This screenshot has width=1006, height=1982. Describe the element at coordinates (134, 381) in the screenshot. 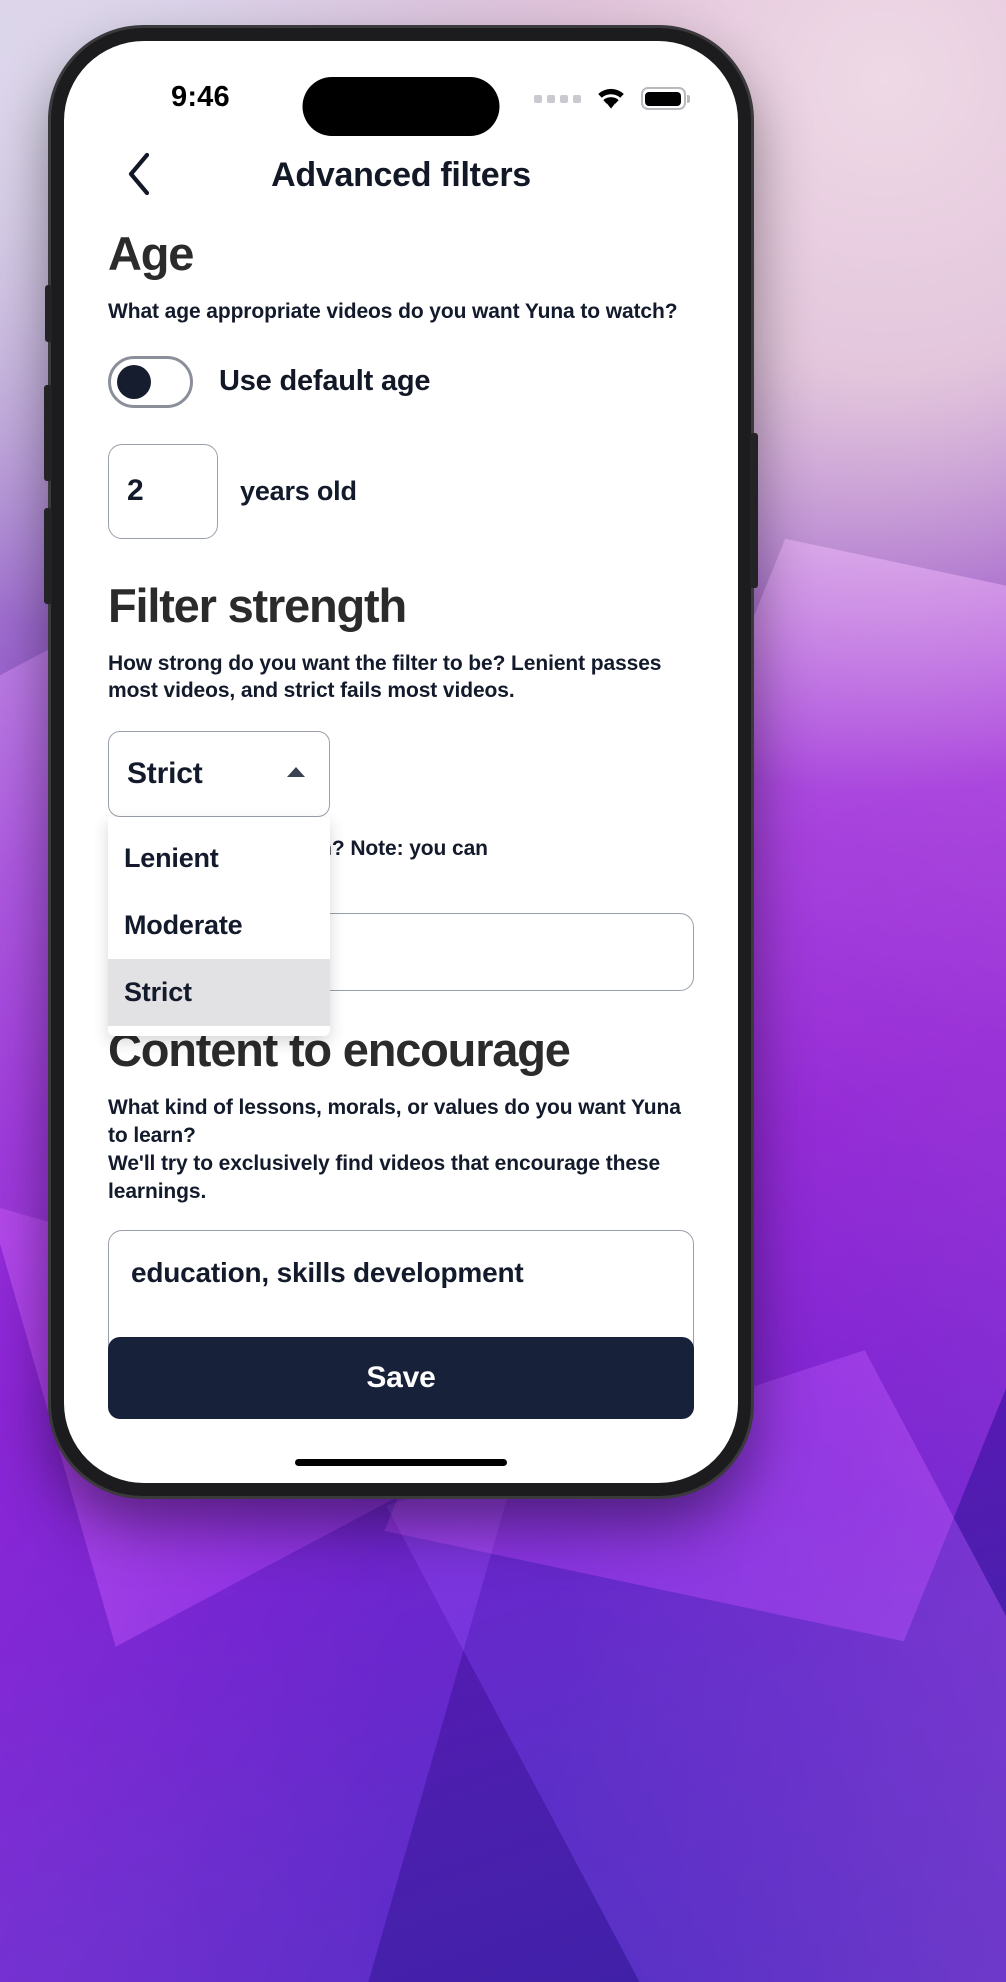

I see `toggle-knob` at that location.